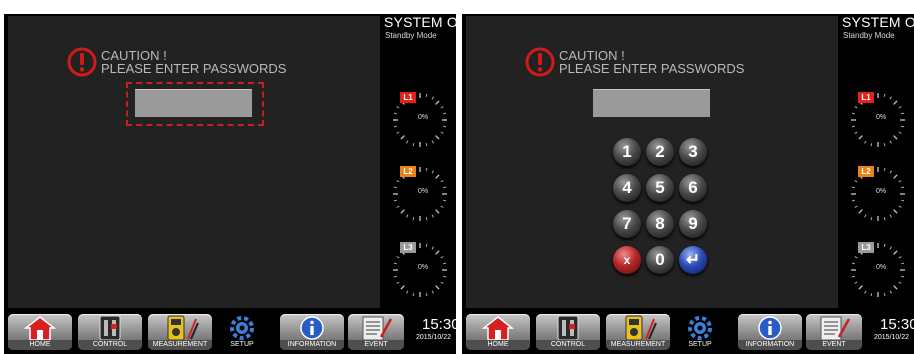 This screenshot has width=914, height=354. I want to click on keypad-key-5: 5, so click(660, 188).